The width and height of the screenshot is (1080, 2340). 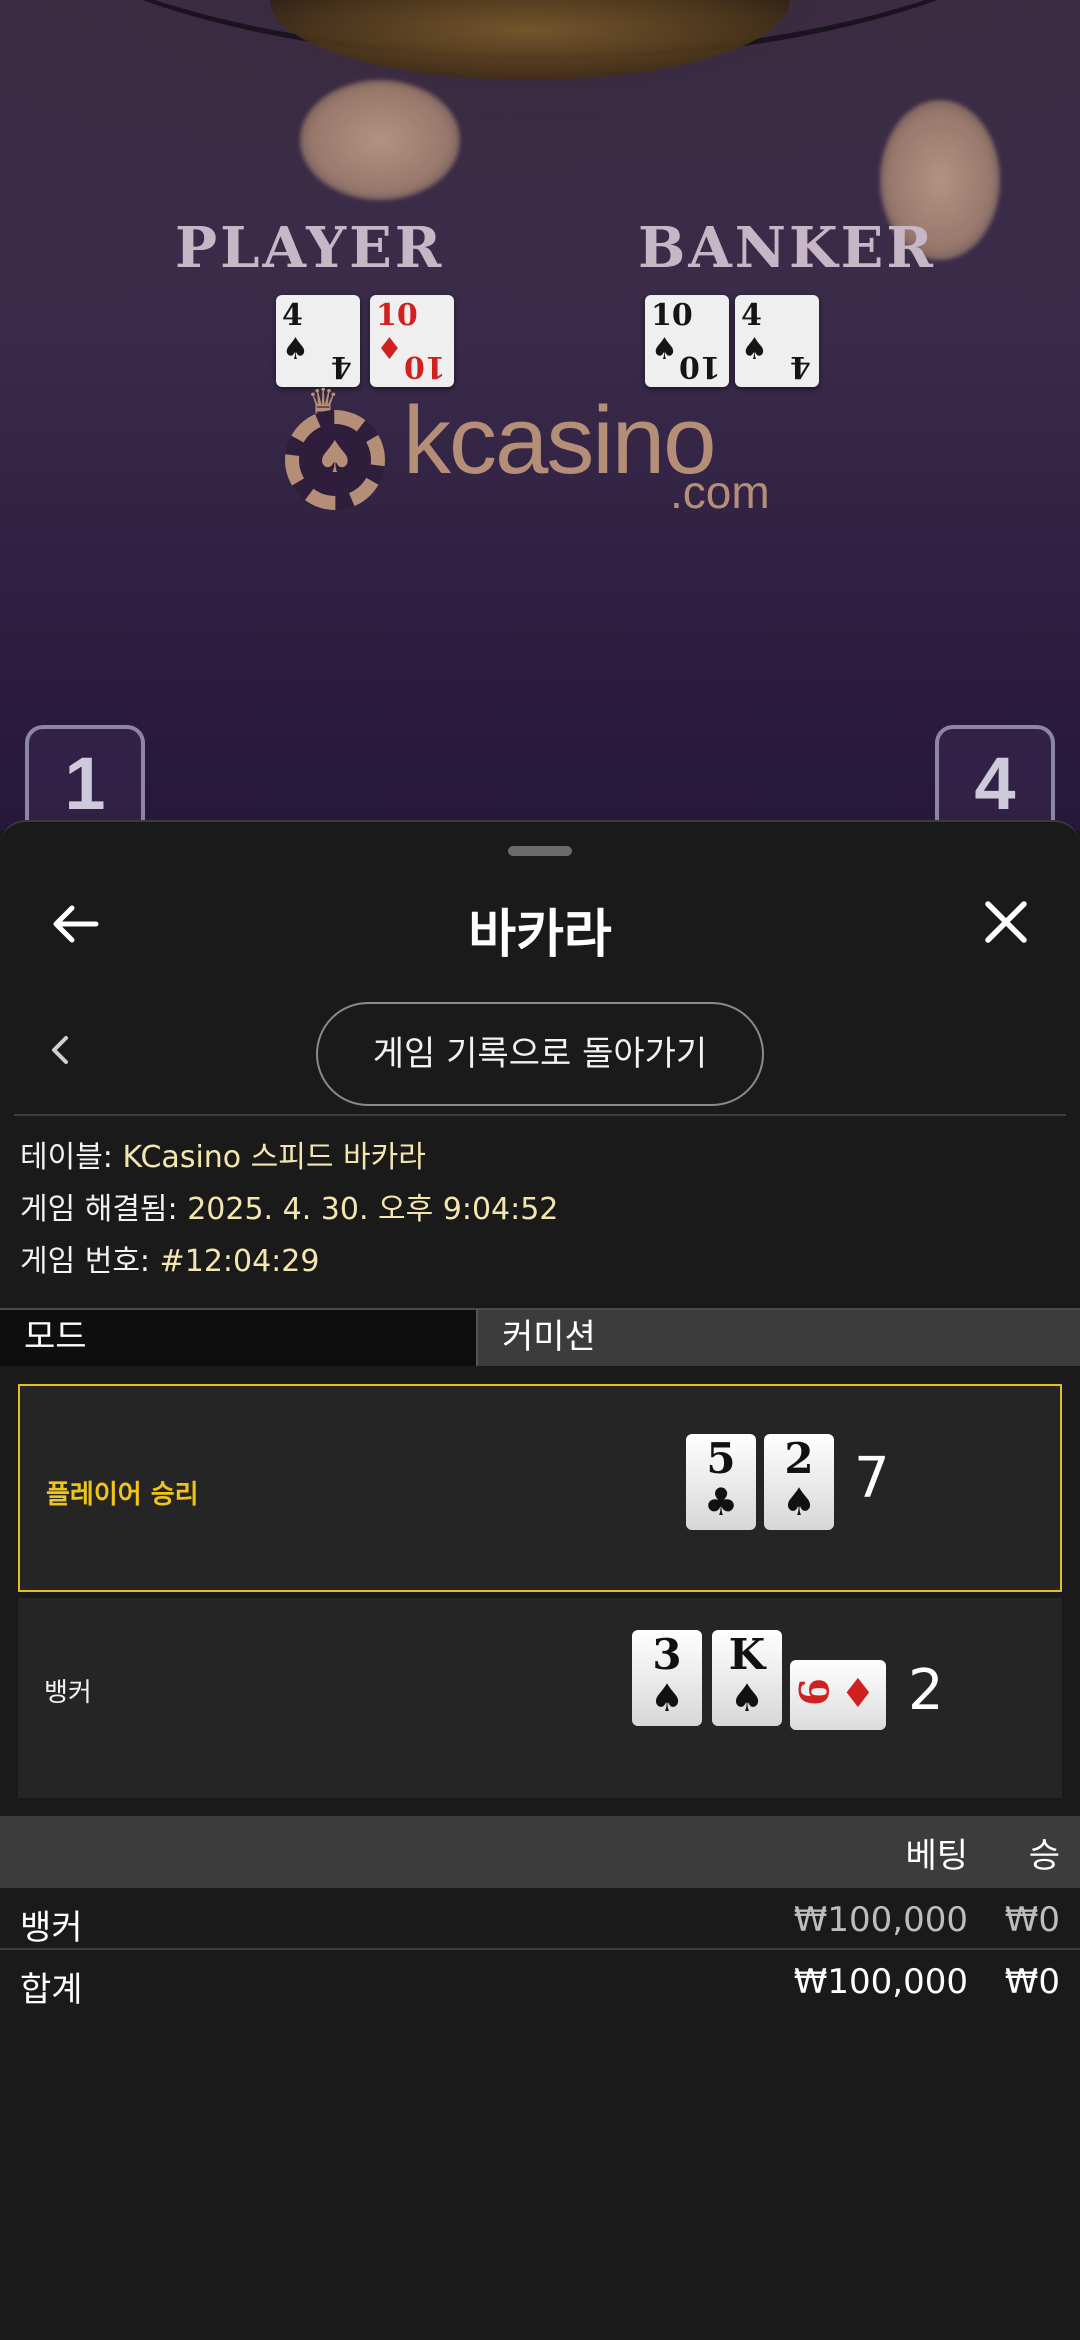 What do you see at coordinates (412, 341) in the screenshot?
I see `table-player-card-2: 10 ♦ 10` at bounding box center [412, 341].